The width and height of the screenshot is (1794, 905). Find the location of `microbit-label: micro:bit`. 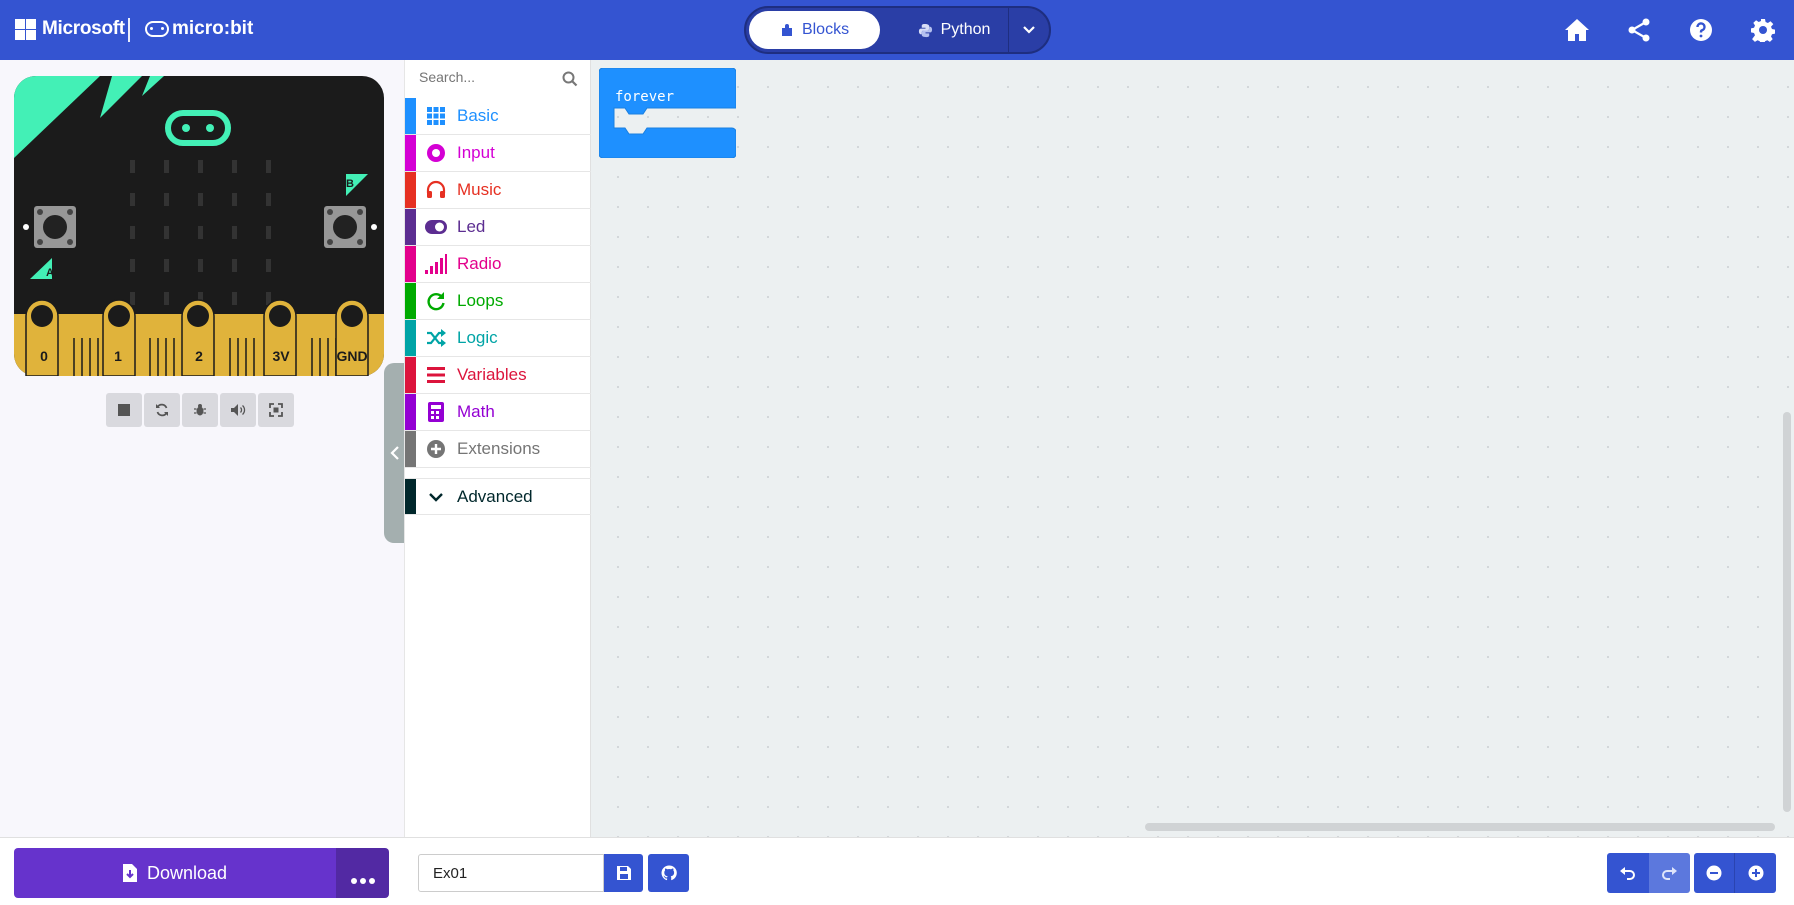

microbit-label: micro:bit is located at coordinates (213, 28).